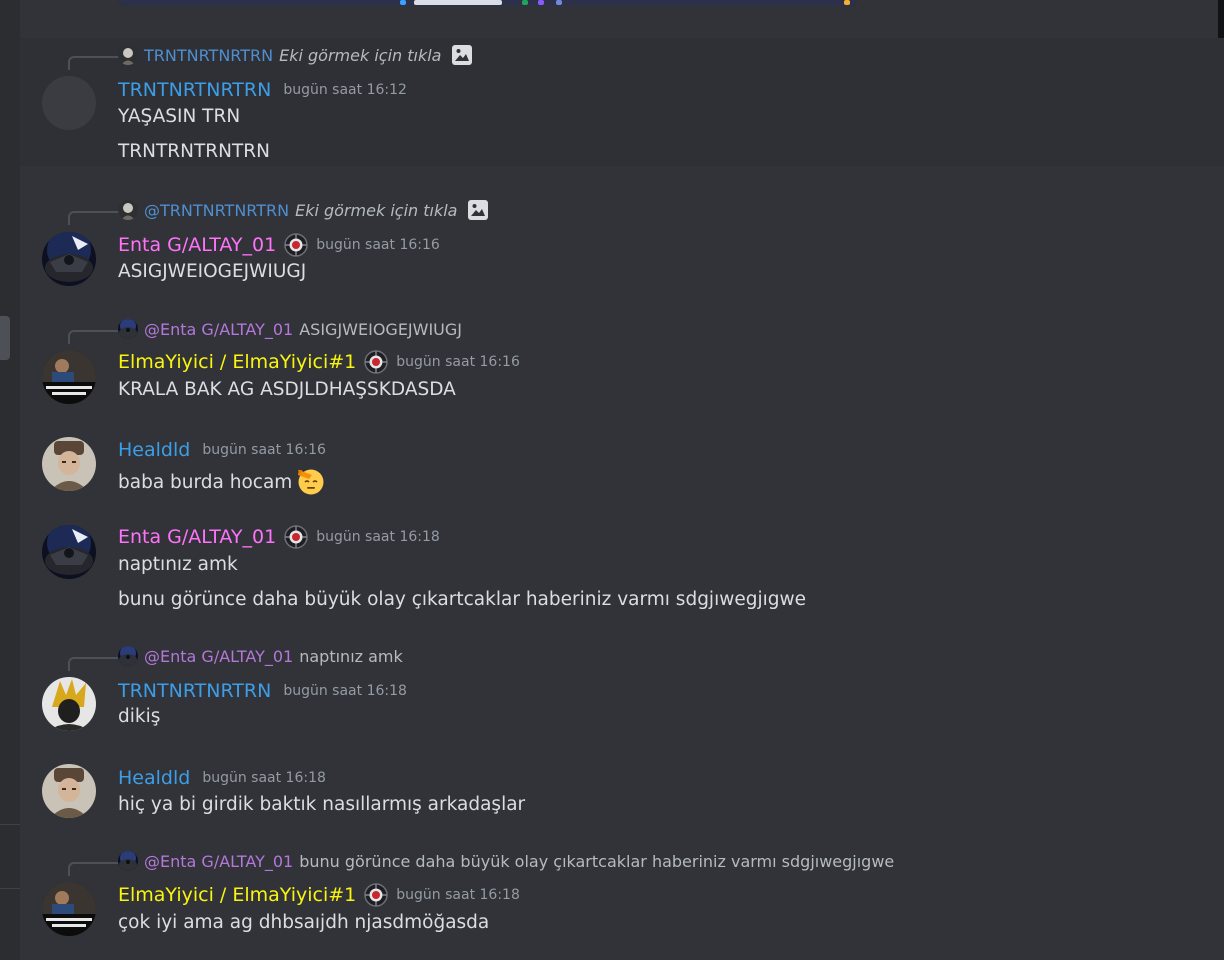  I want to click on message-header: TRNTNRTNRTRN bugün saat 16:12, so click(262, 90).